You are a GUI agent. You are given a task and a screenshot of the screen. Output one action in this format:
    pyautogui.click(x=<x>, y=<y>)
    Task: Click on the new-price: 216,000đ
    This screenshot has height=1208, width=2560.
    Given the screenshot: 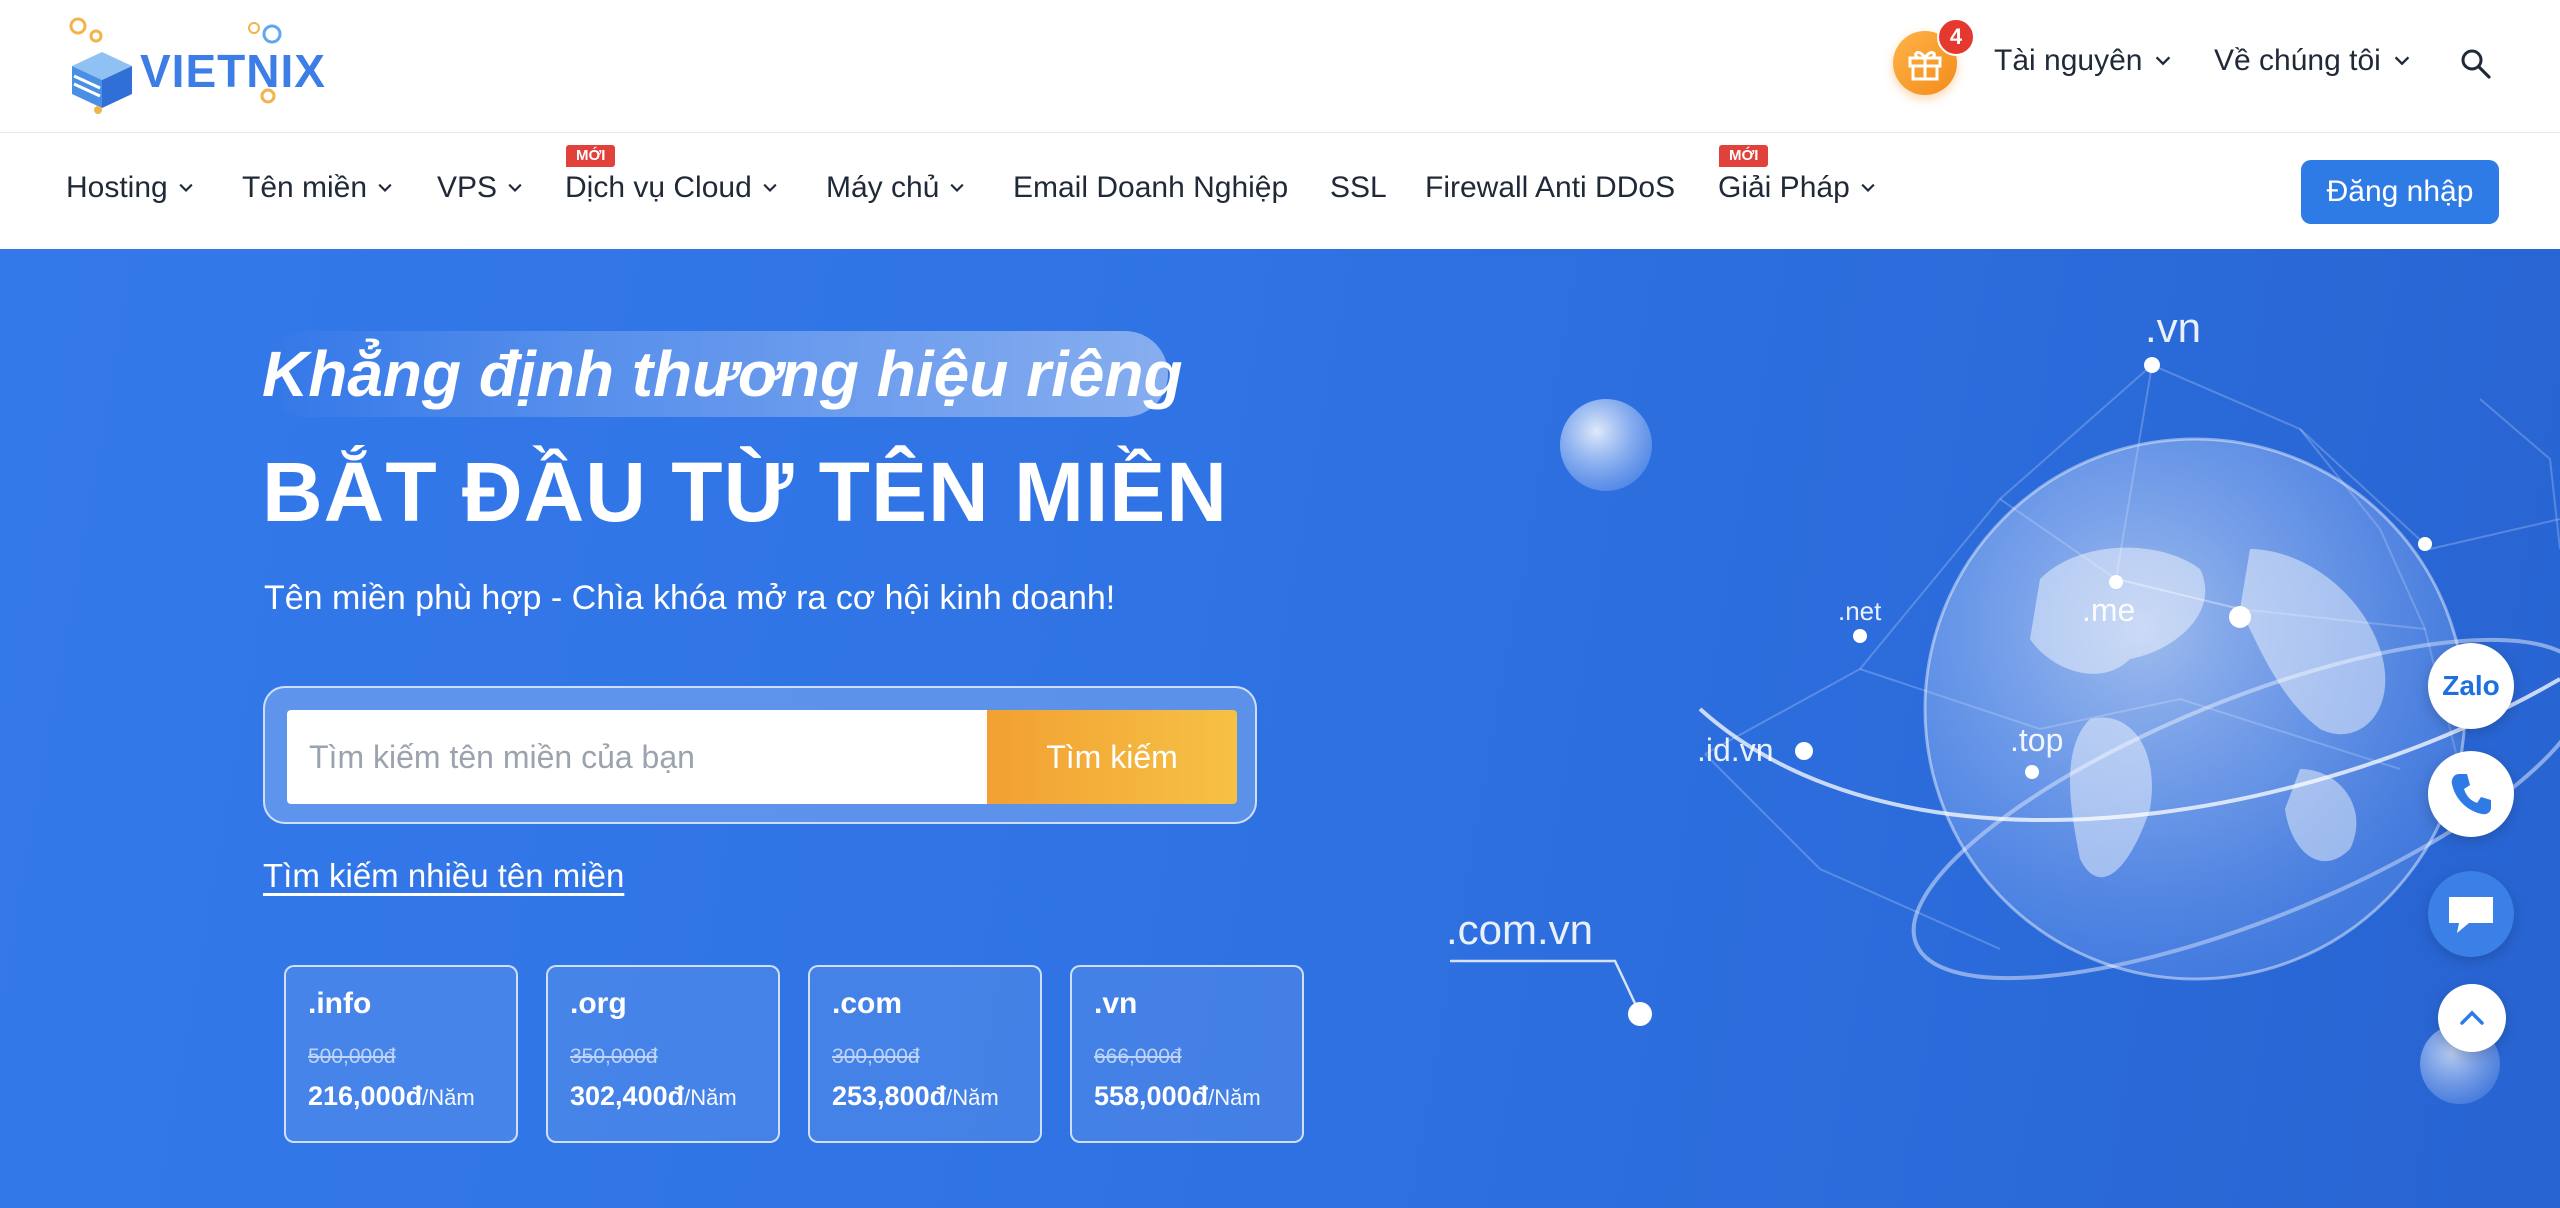 What is the action you would take?
    pyautogui.click(x=365, y=1096)
    